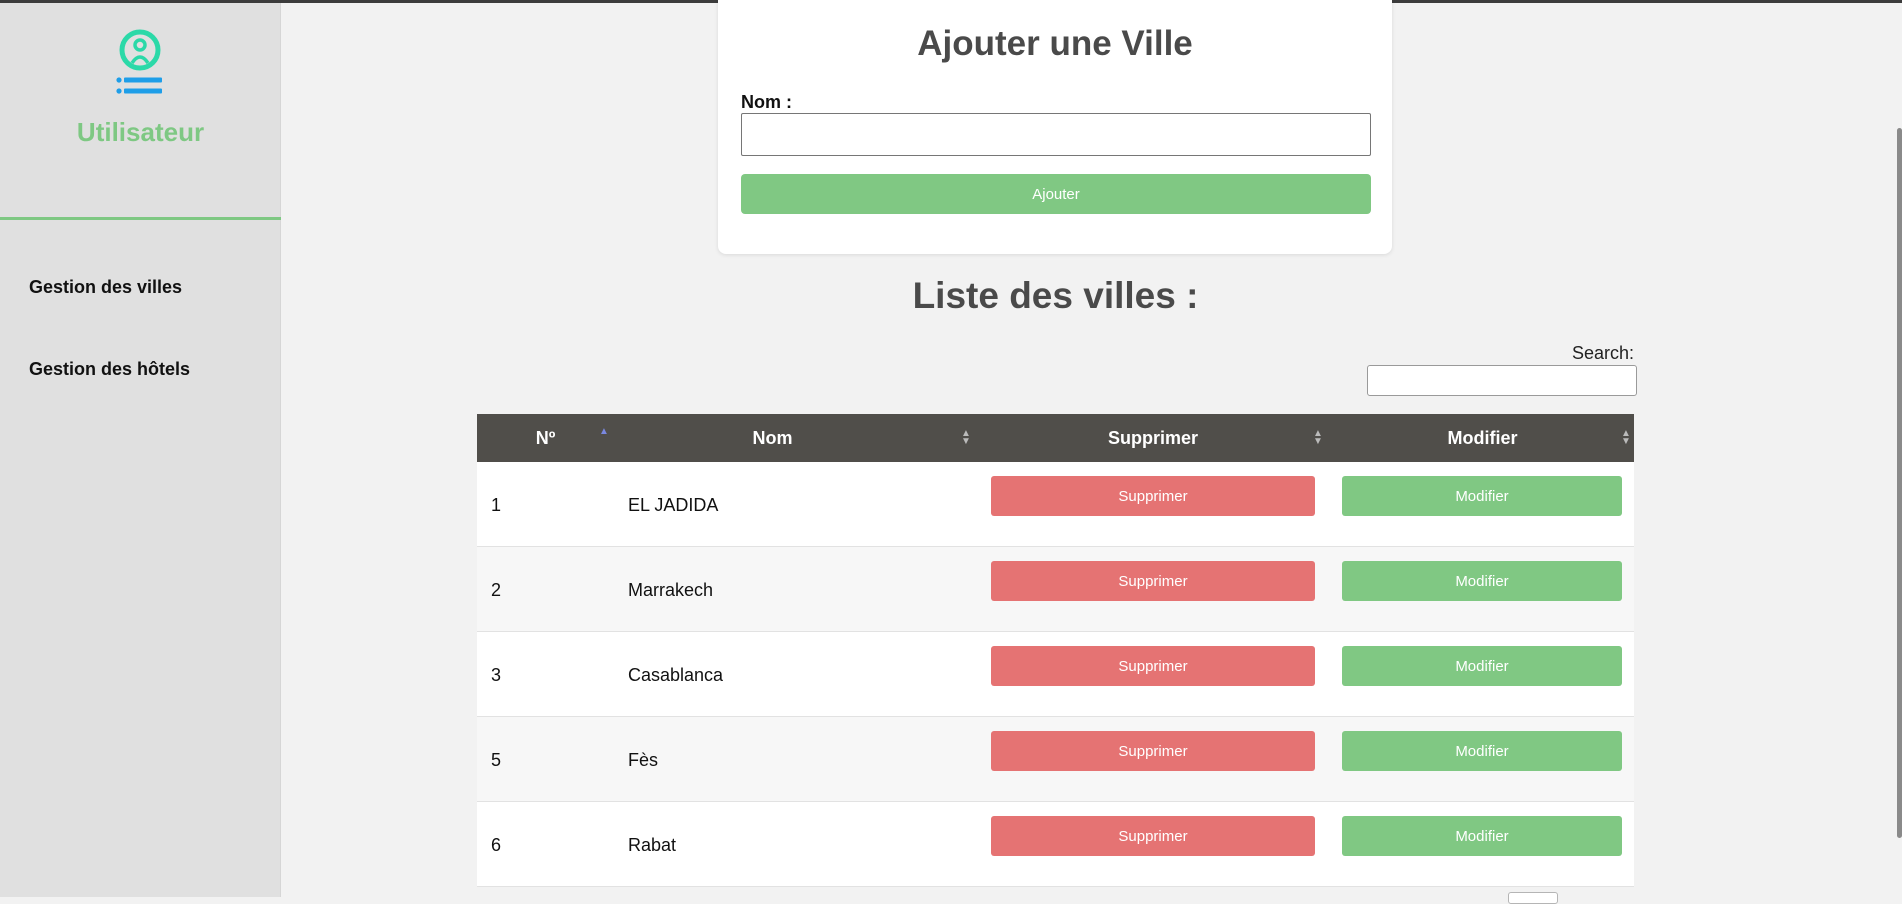  What do you see at coordinates (140, 218) in the screenshot?
I see `sidebar-divider` at bounding box center [140, 218].